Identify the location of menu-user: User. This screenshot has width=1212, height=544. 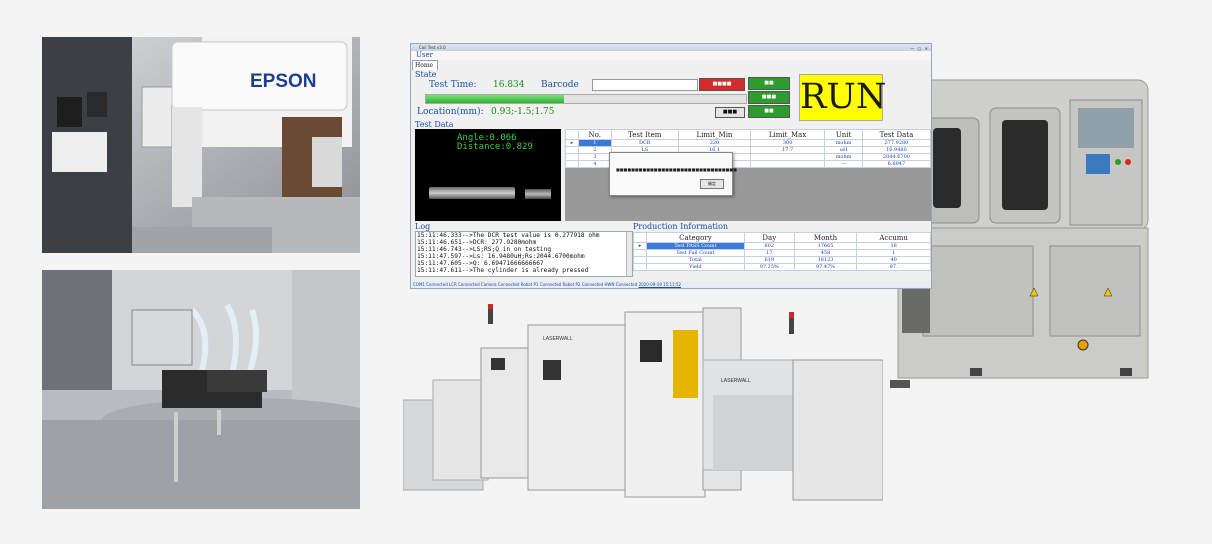
(424, 55).